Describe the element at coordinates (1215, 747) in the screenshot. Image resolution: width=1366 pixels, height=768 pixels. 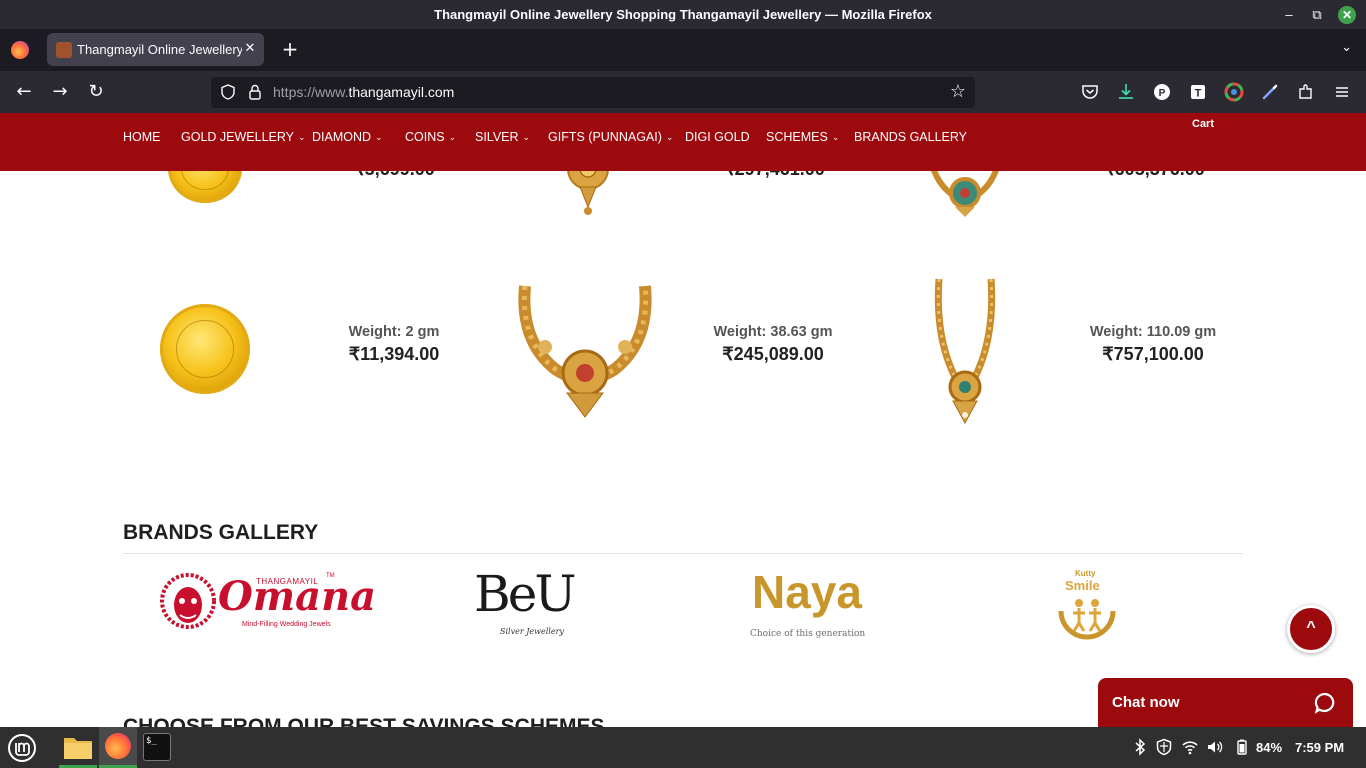
I see `volume-icon` at that location.